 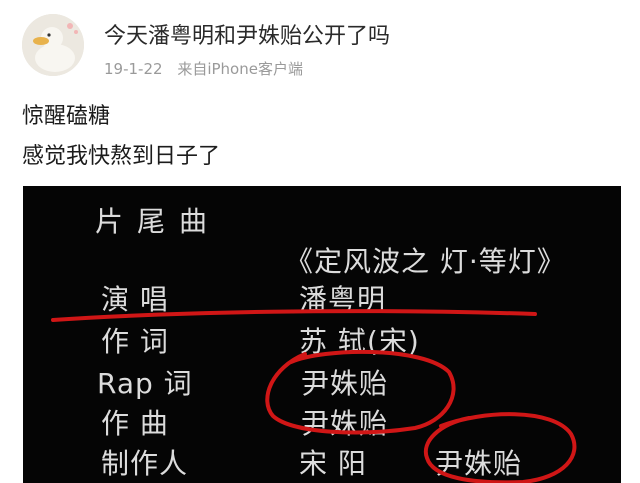 What do you see at coordinates (121, 156) in the screenshot?
I see `post-text-line-2: 感觉我快熬到日子了` at bounding box center [121, 156].